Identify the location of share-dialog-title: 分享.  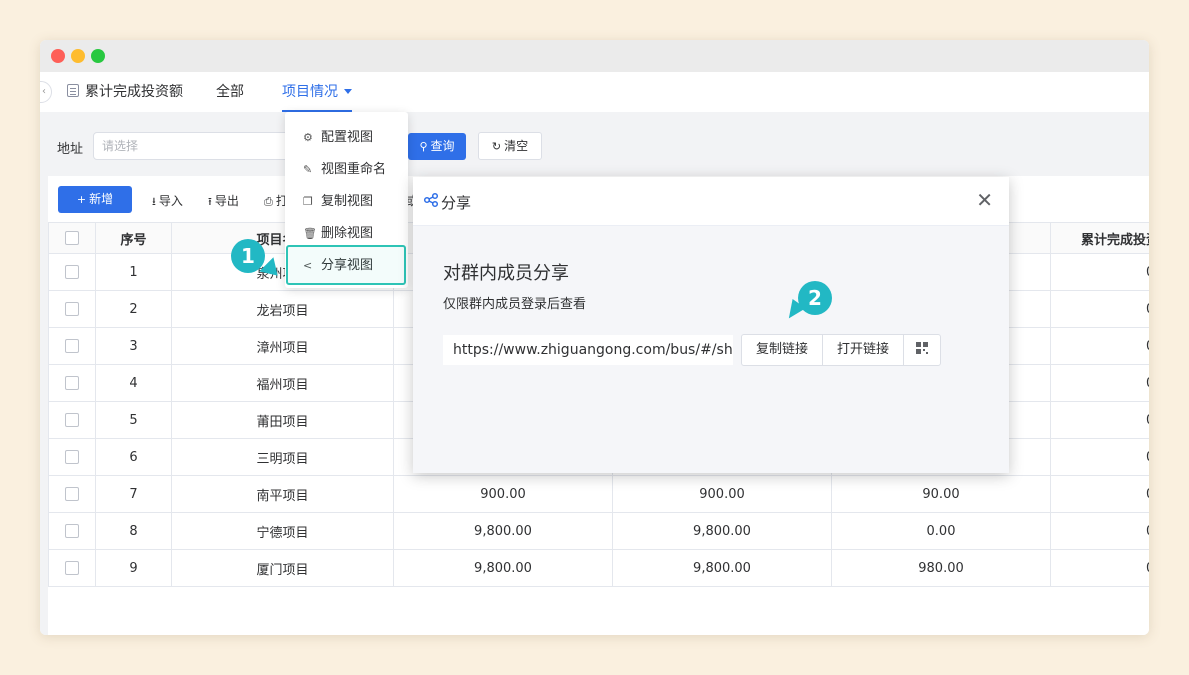
(456, 203).